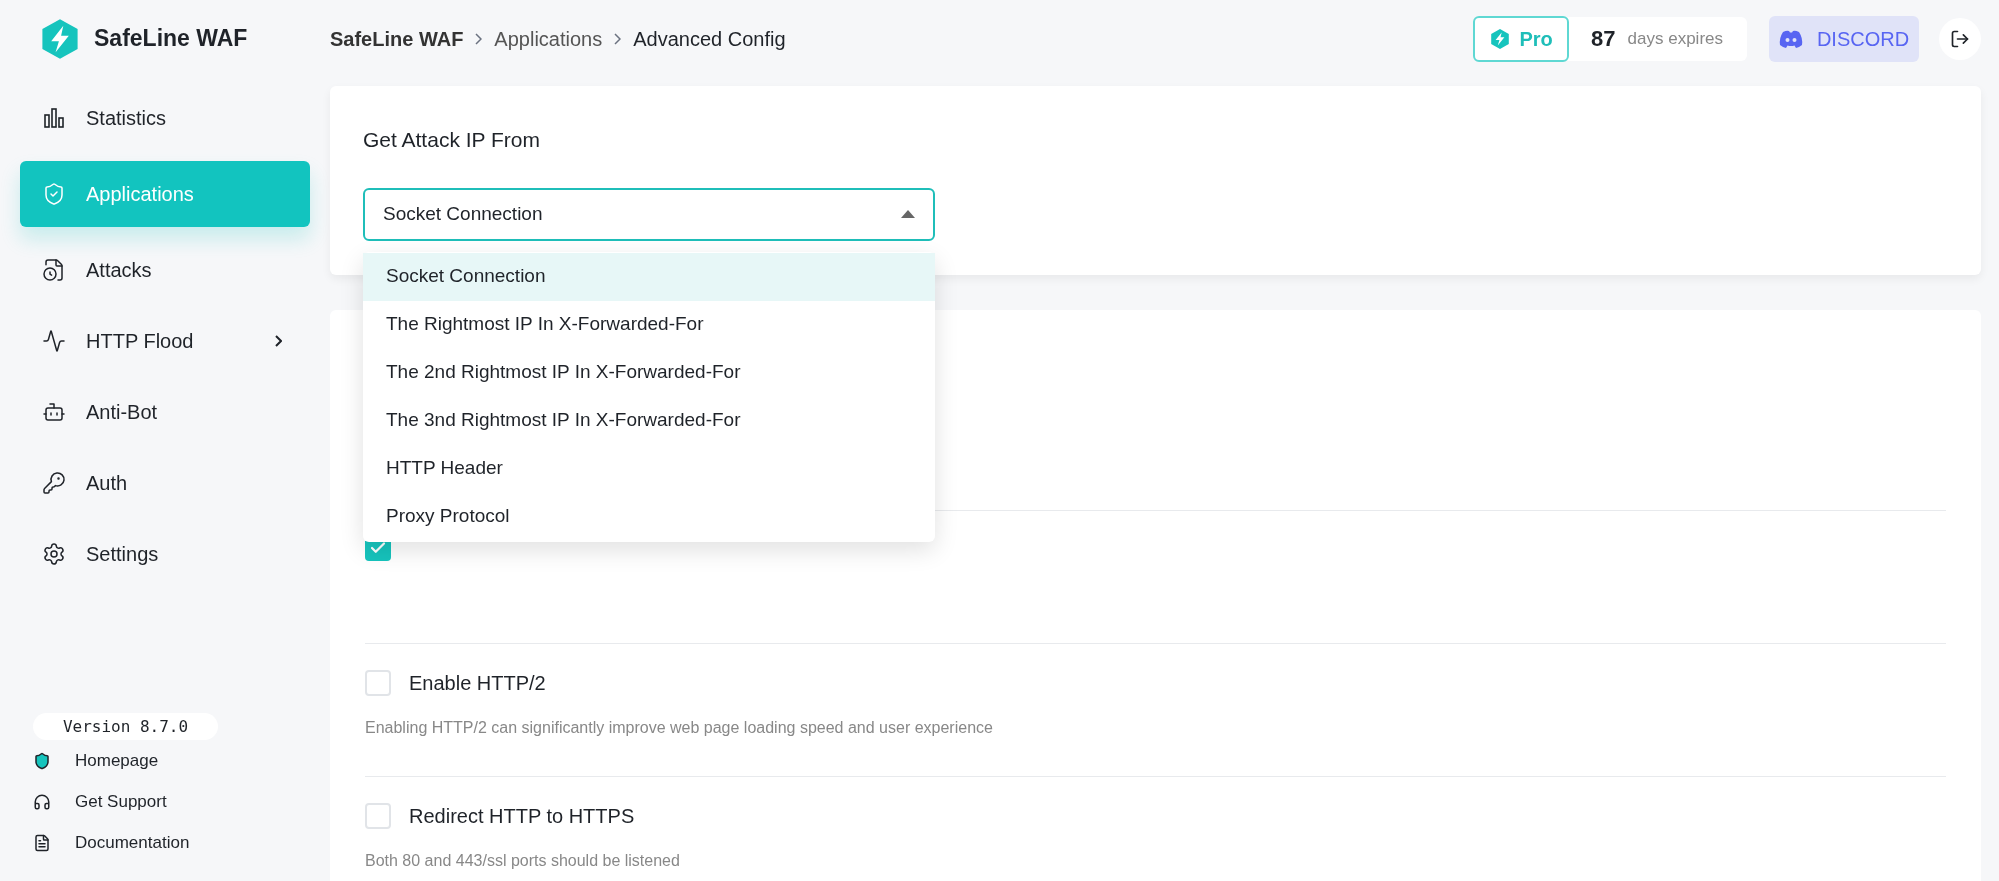  I want to click on breadcrumb-item: SafeLine WAF, so click(397, 38).